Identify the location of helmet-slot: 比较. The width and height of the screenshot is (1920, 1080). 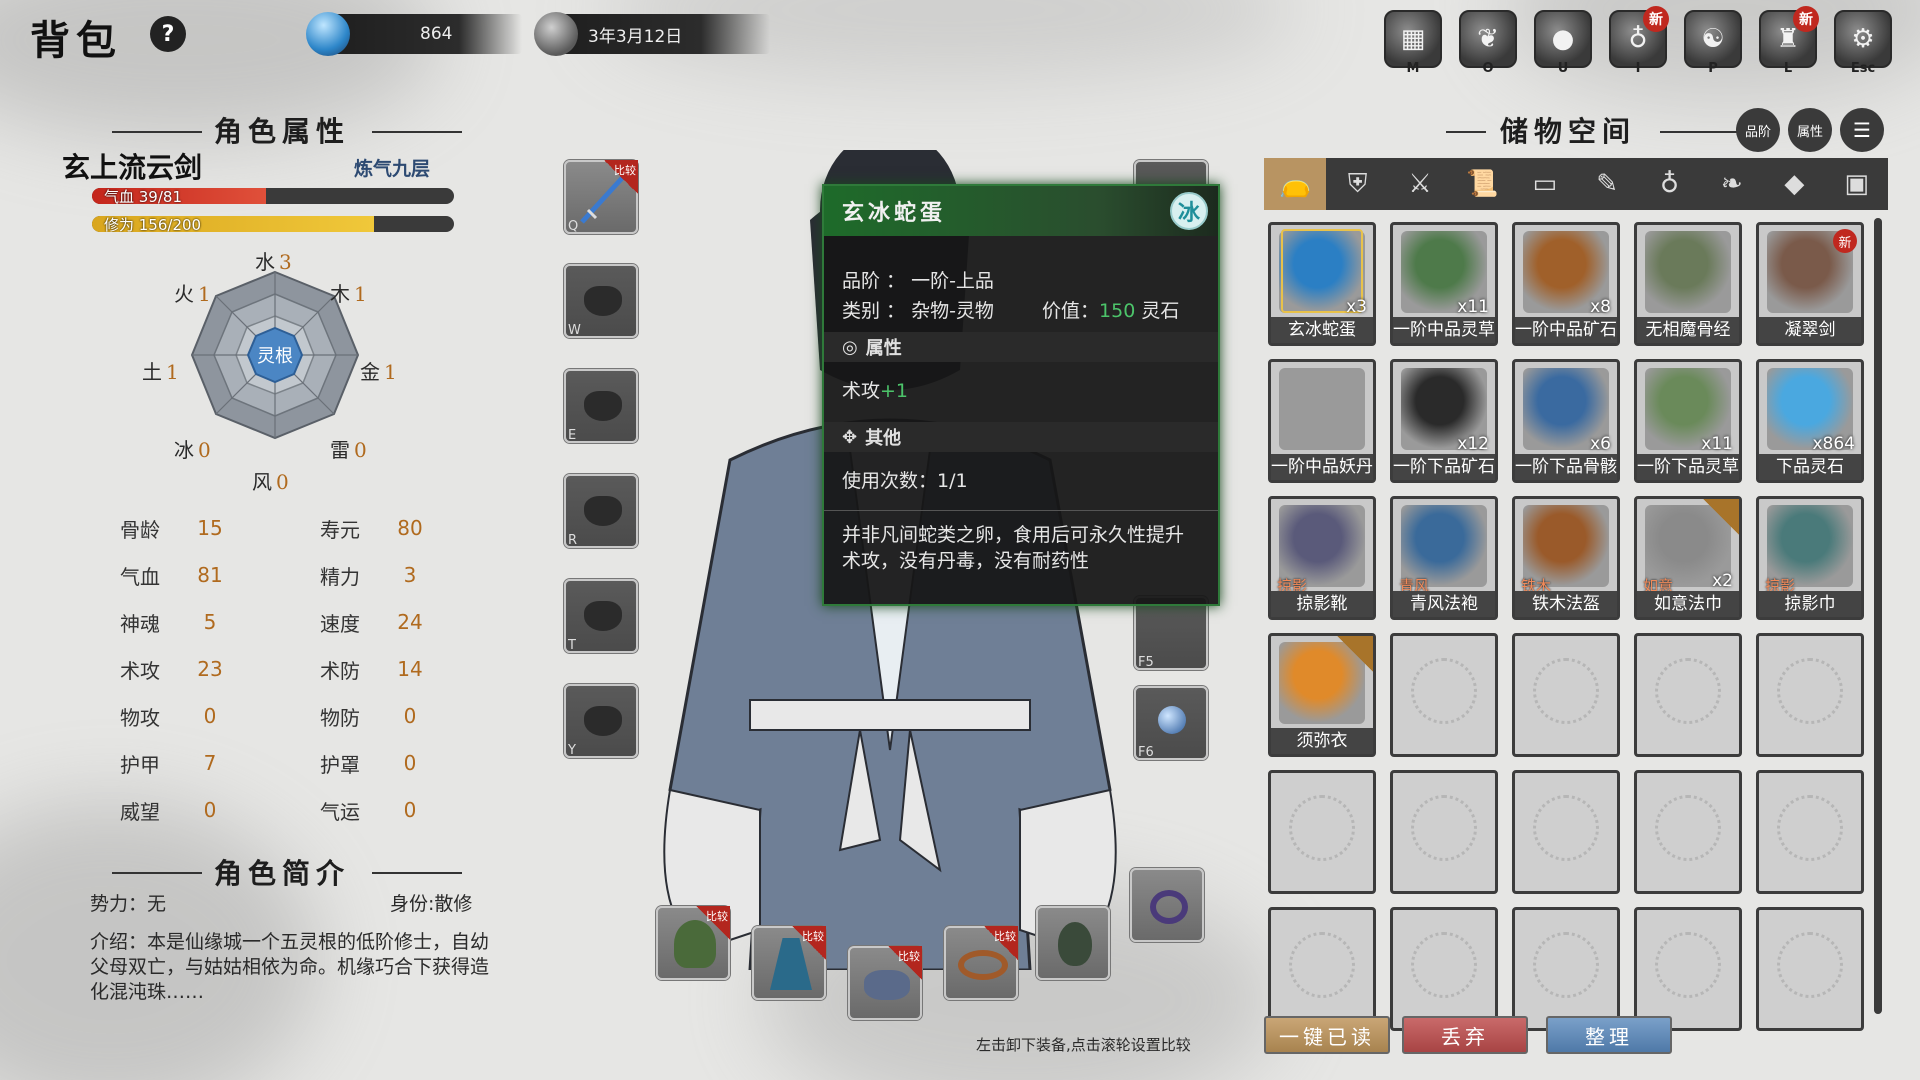
(693, 943).